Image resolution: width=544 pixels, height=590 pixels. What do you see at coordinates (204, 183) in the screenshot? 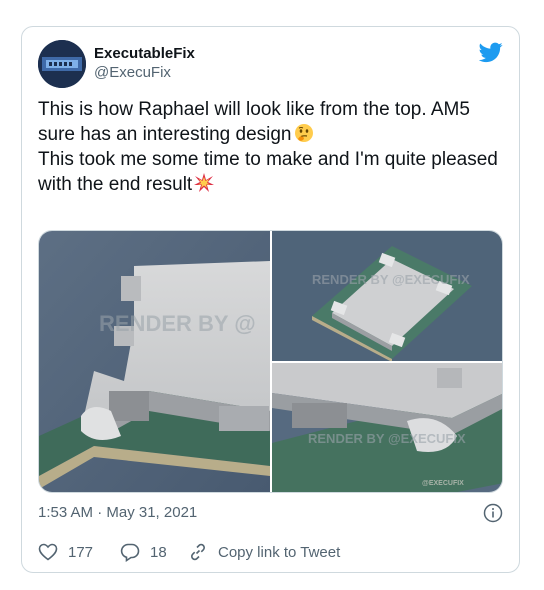
I see `collision-icon` at bounding box center [204, 183].